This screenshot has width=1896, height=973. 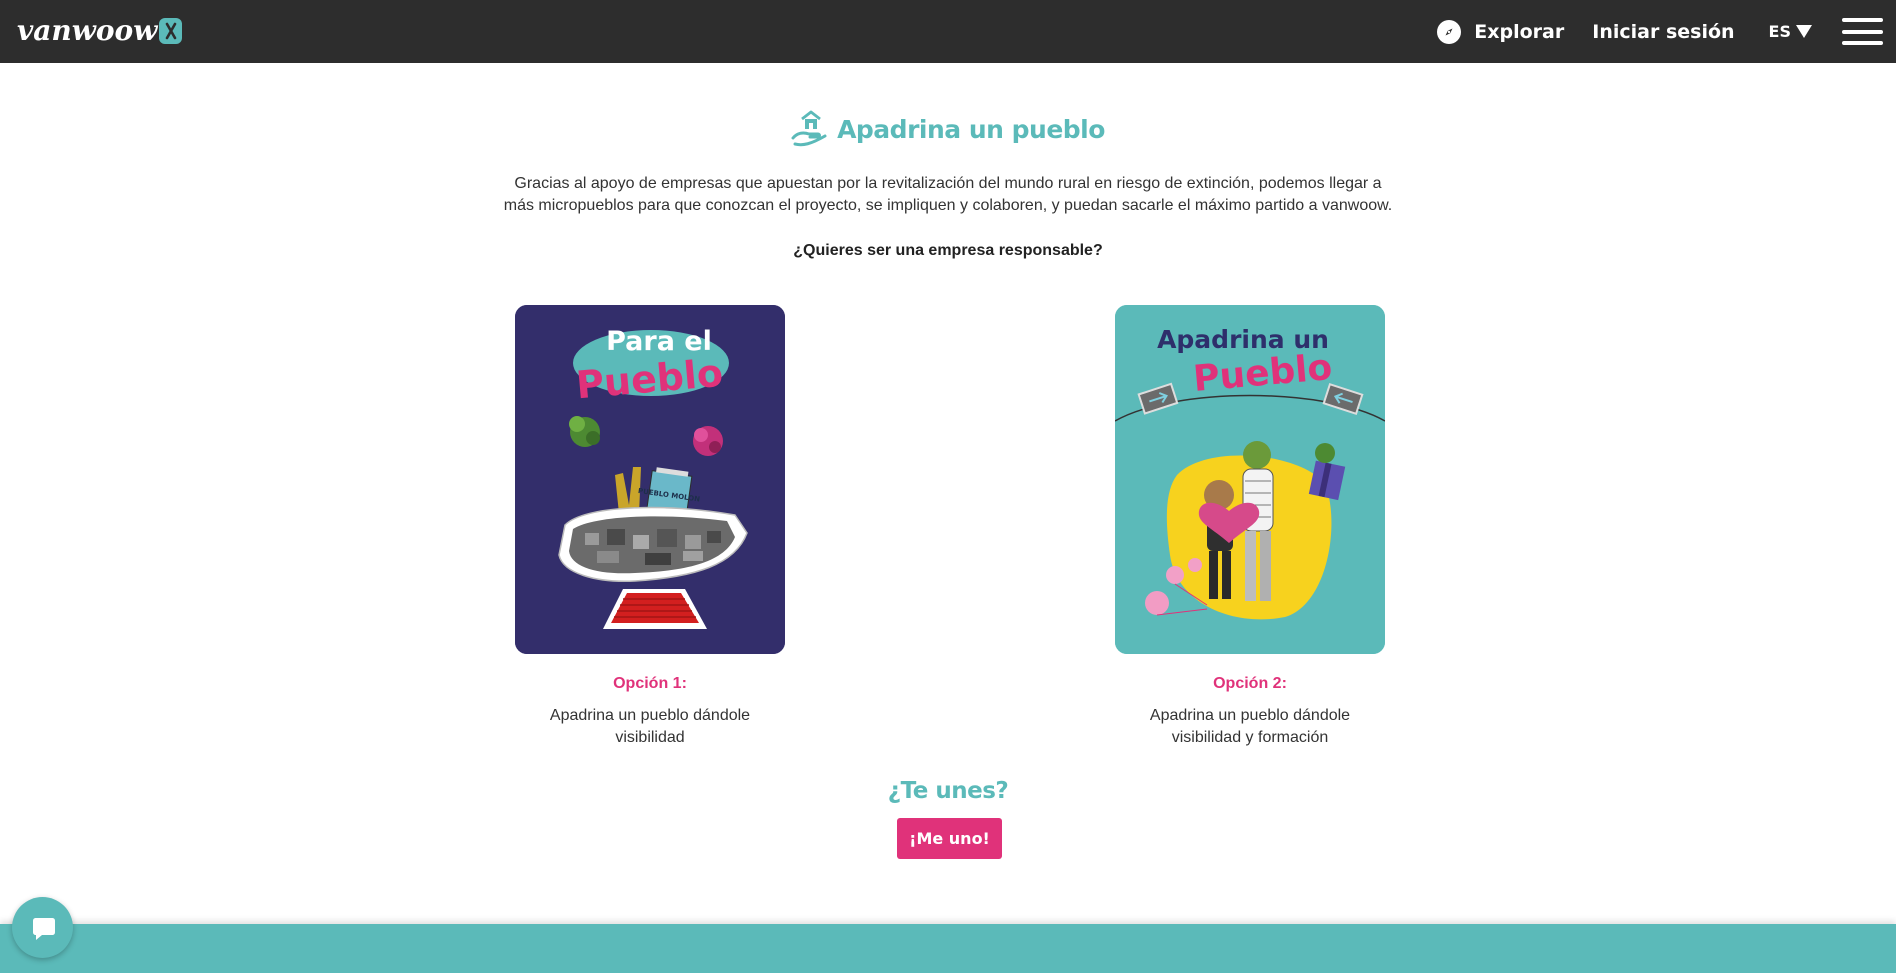 What do you see at coordinates (1449, 31) in the screenshot?
I see `compass-icon` at bounding box center [1449, 31].